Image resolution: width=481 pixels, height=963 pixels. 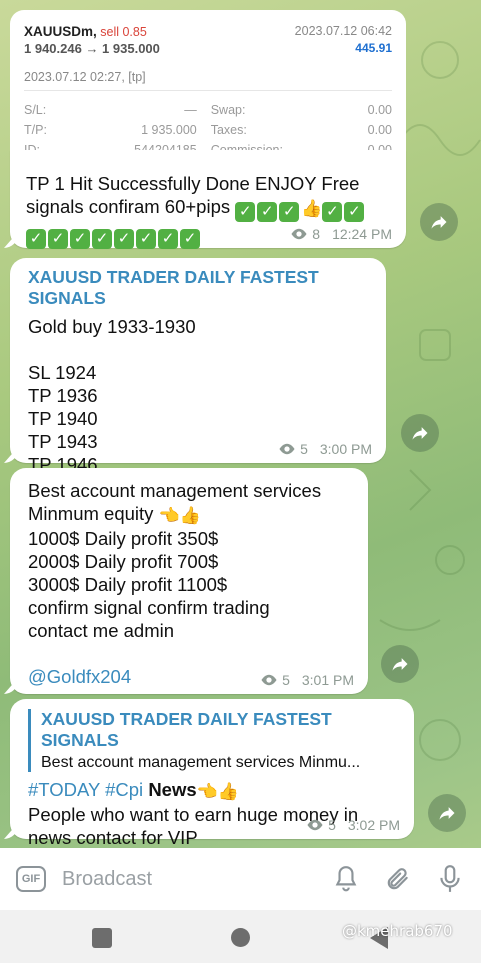 I want to click on table-cell: —, so click(x=190, y=110).